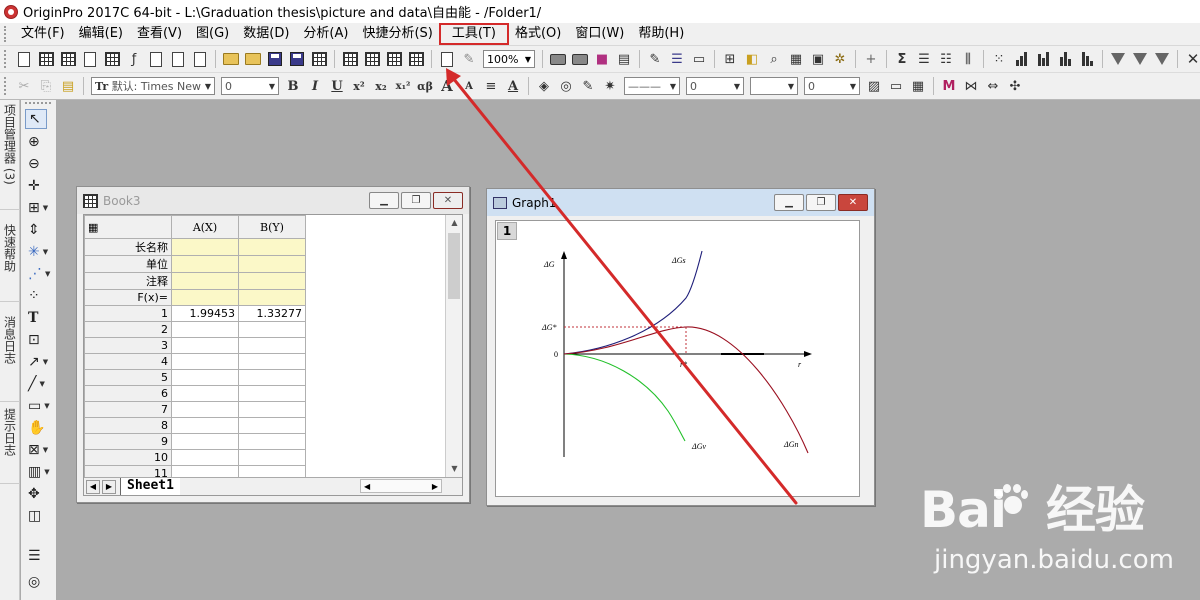 The height and width of the screenshot is (600, 1200). What do you see at coordinates (253, 59) in the screenshot?
I see `open-excel-icon` at bounding box center [253, 59].